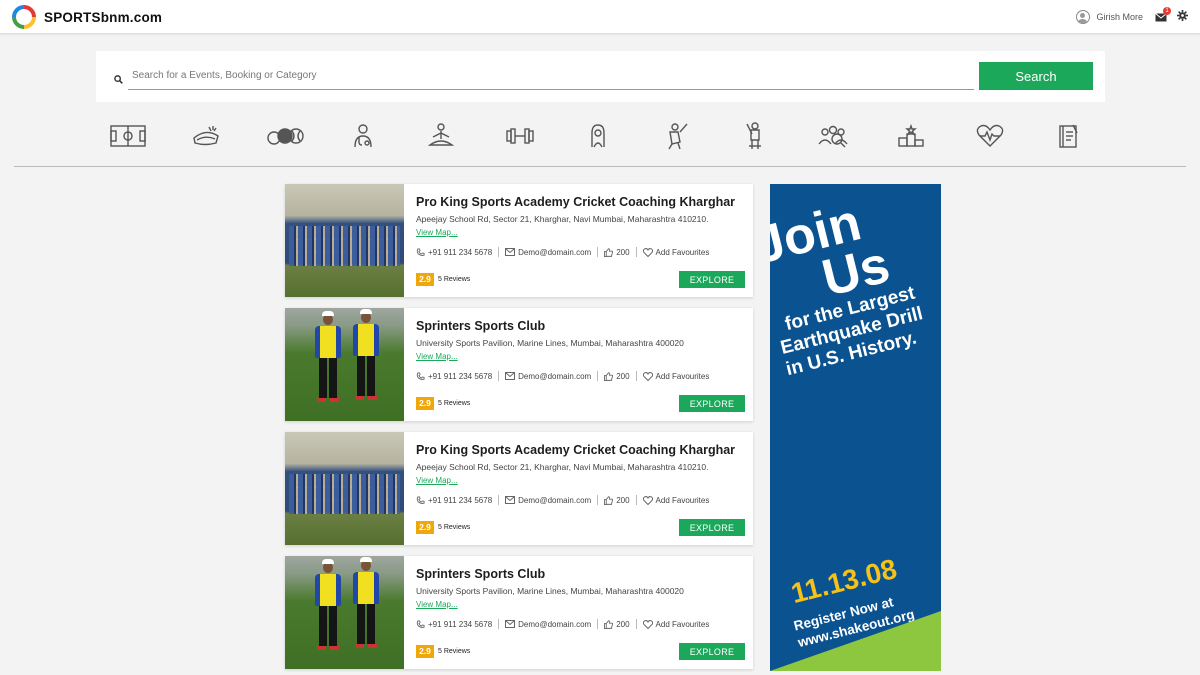 The width and height of the screenshot is (1200, 675). What do you see at coordinates (911, 136) in the screenshot?
I see `podium-icon` at bounding box center [911, 136].